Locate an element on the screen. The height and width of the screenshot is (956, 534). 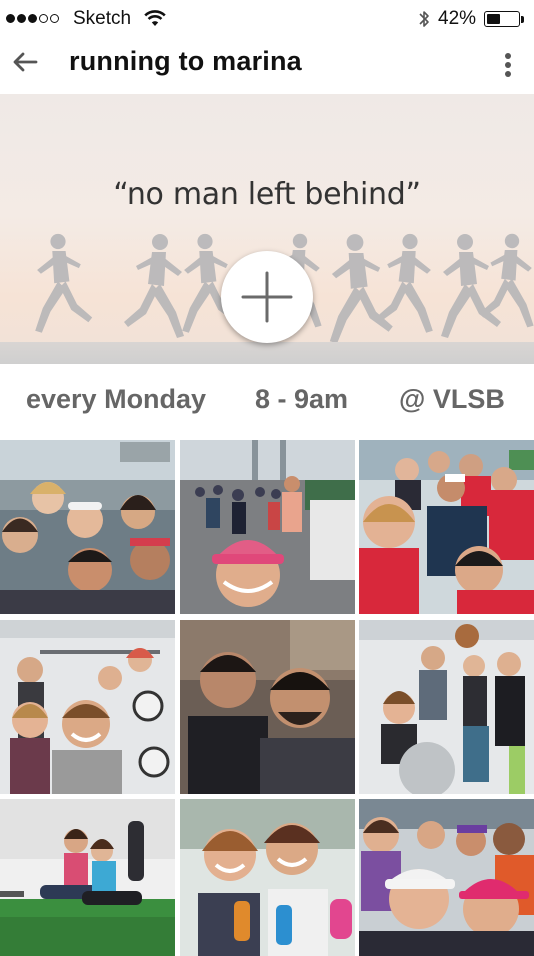
arrow-left-icon is located at coordinates (25, 62).